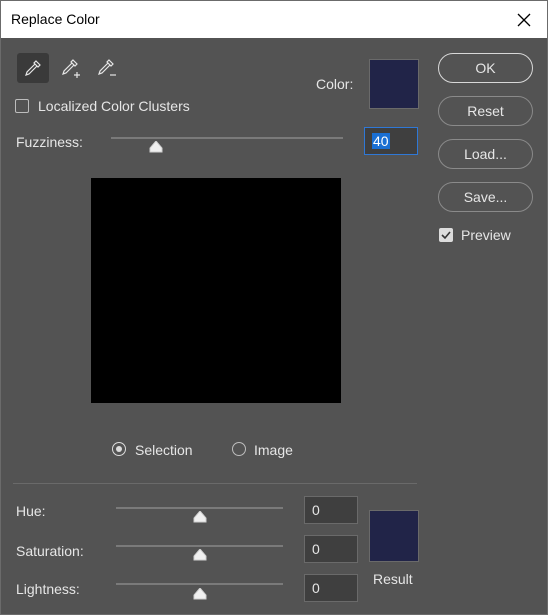 This screenshot has height=615, width=548. I want to click on fuzziness-slider-track, so click(227, 138).